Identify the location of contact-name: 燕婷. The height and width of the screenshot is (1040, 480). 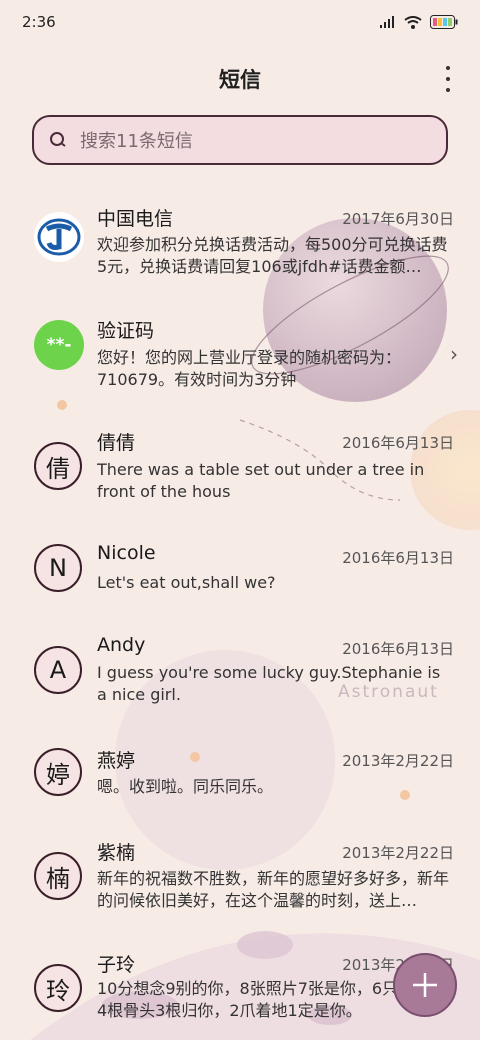
(116, 761).